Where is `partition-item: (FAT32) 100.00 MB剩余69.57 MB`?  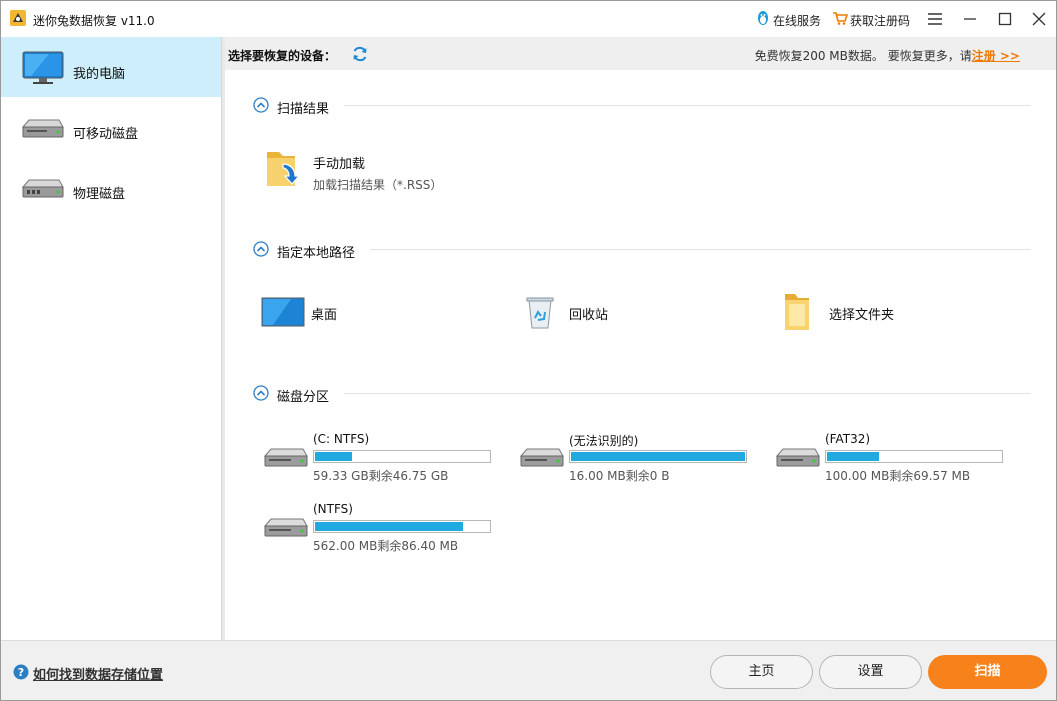 partition-item: (FAT32) 100.00 MB剩余69.57 MB is located at coordinates (895, 462).